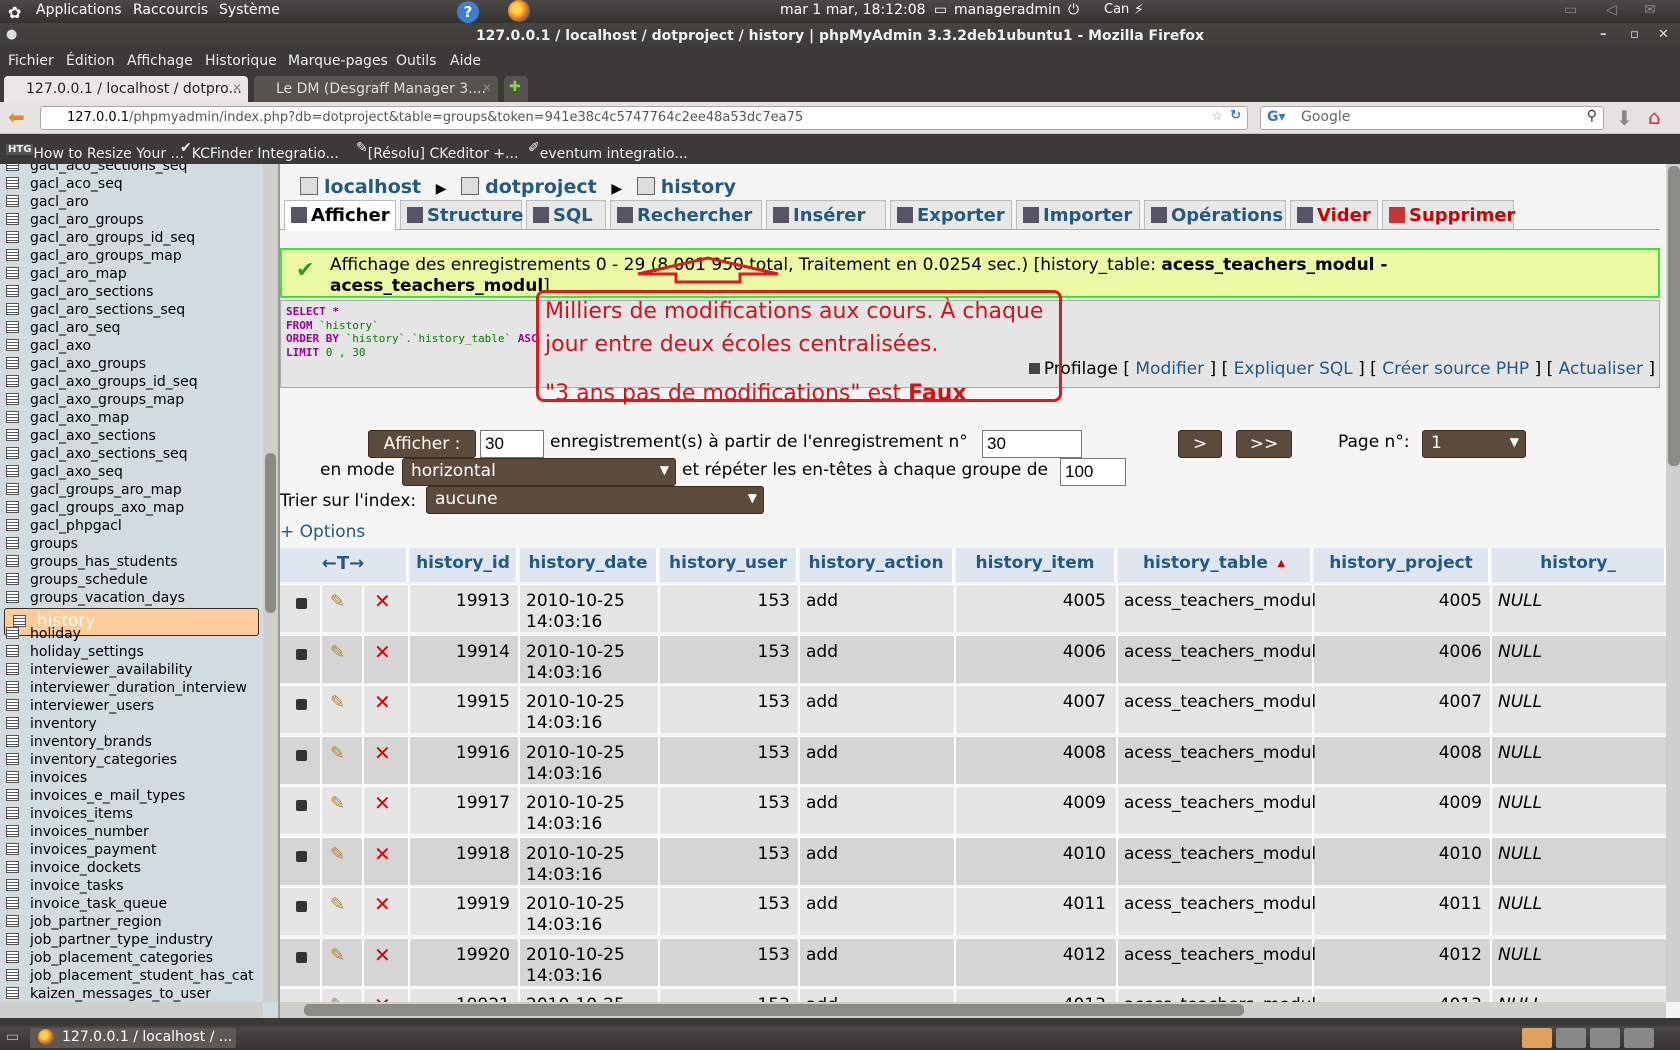 The height and width of the screenshot is (1050, 1680). I want to click on google-icon: G▾, so click(1276, 117).